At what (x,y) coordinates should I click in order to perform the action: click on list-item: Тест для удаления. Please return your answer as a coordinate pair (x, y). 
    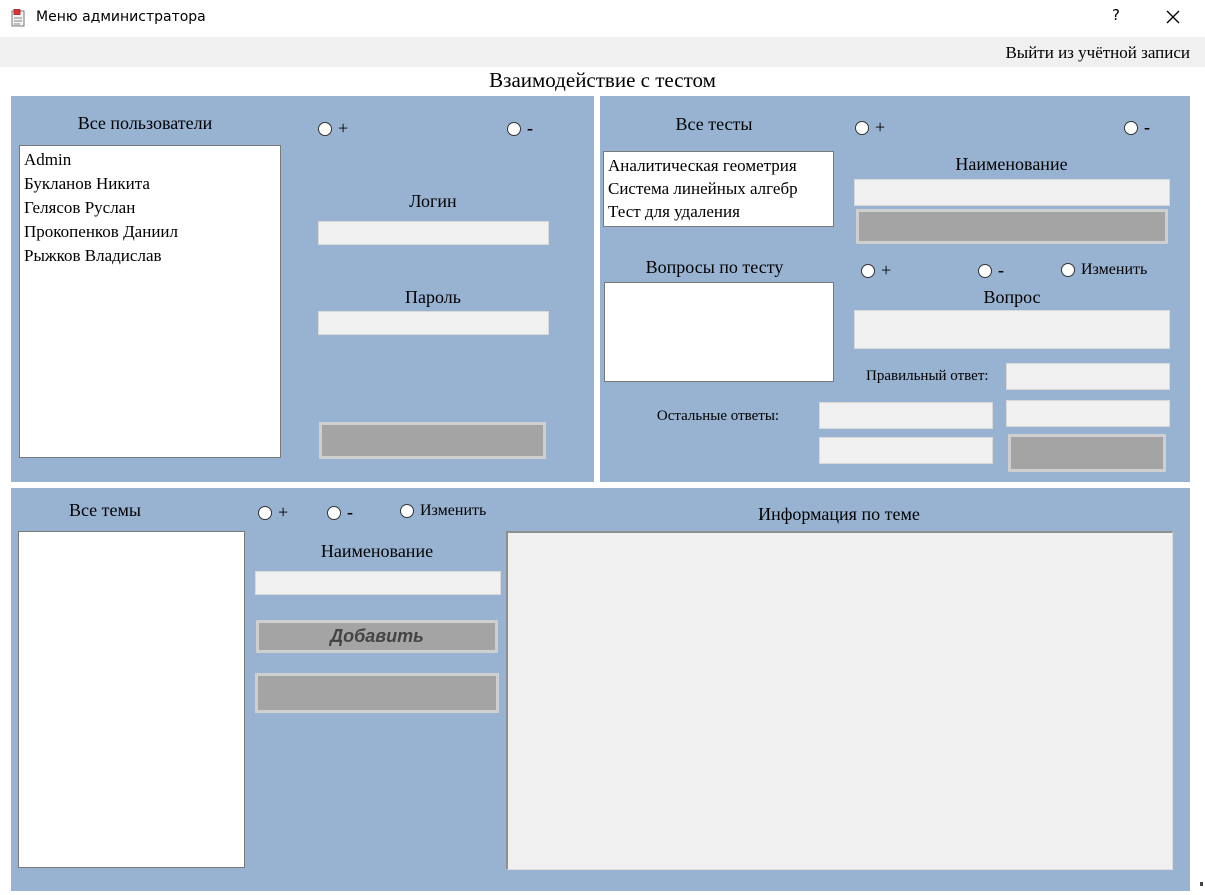
    Looking at the image, I should click on (718, 211).